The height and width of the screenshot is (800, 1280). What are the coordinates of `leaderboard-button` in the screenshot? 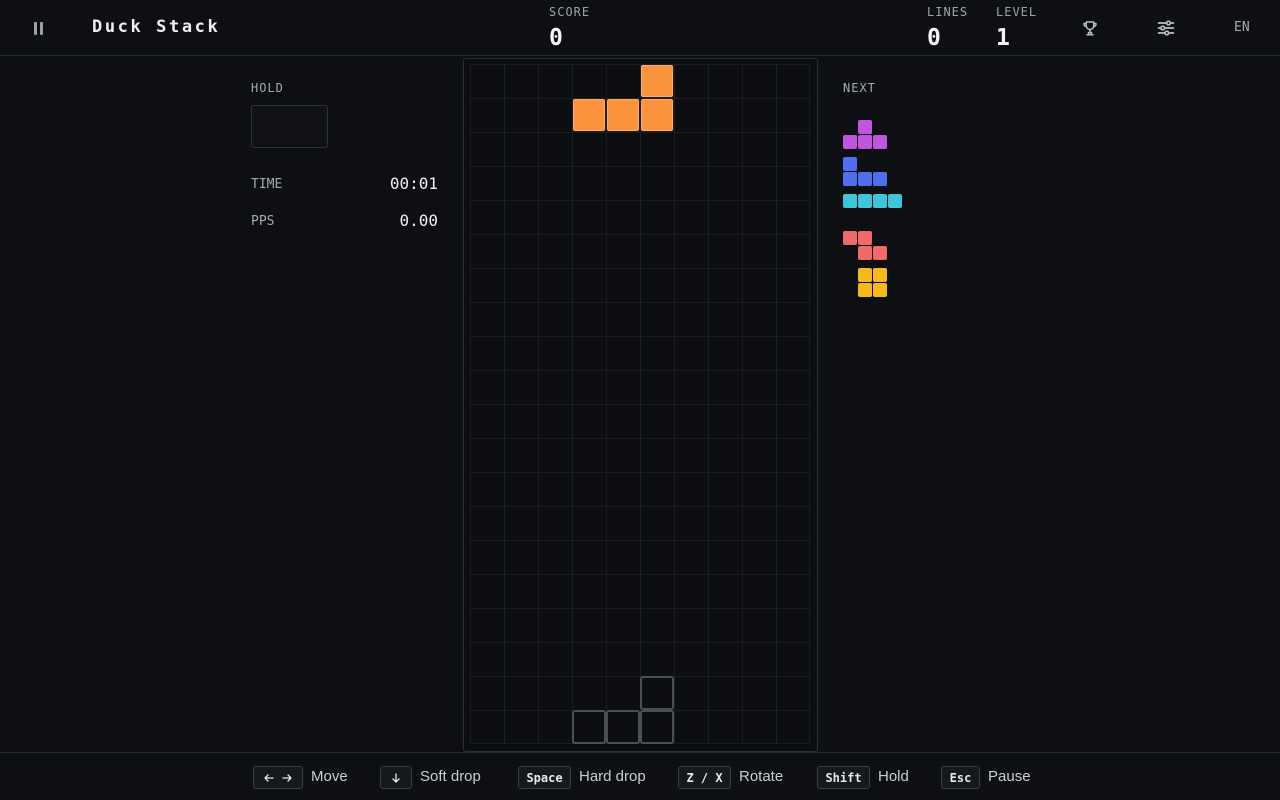 It's located at (1090, 28).